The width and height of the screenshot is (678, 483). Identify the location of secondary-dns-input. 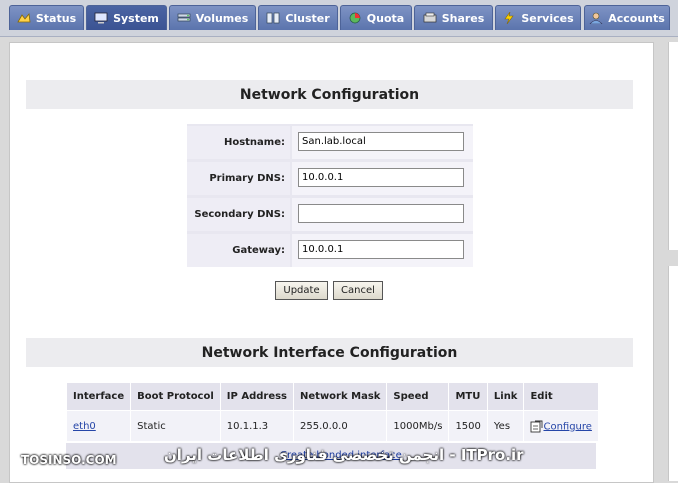
(381, 213).